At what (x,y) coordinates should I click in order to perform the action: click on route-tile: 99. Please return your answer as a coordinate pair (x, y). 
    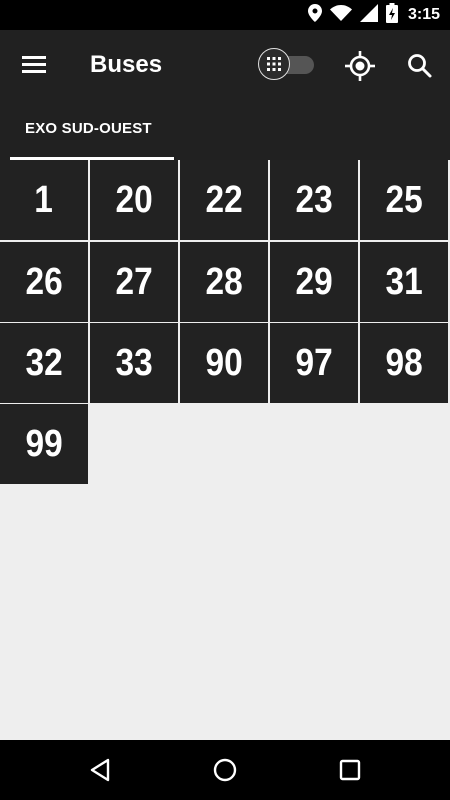
    Looking at the image, I should click on (44, 444).